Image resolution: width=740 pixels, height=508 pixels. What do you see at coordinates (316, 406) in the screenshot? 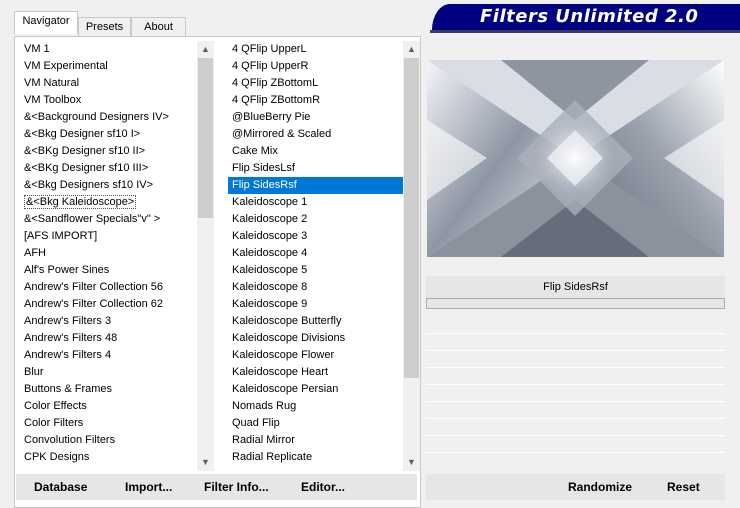
I see `list-item: Nomads Rug` at bounding box center [316, 406].